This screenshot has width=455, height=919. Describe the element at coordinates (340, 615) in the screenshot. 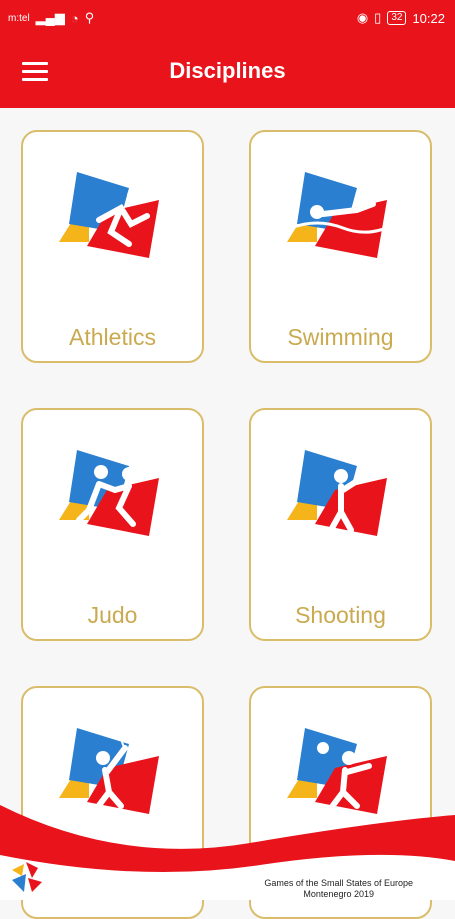

I see `discipline-label: Shooting` at that location.